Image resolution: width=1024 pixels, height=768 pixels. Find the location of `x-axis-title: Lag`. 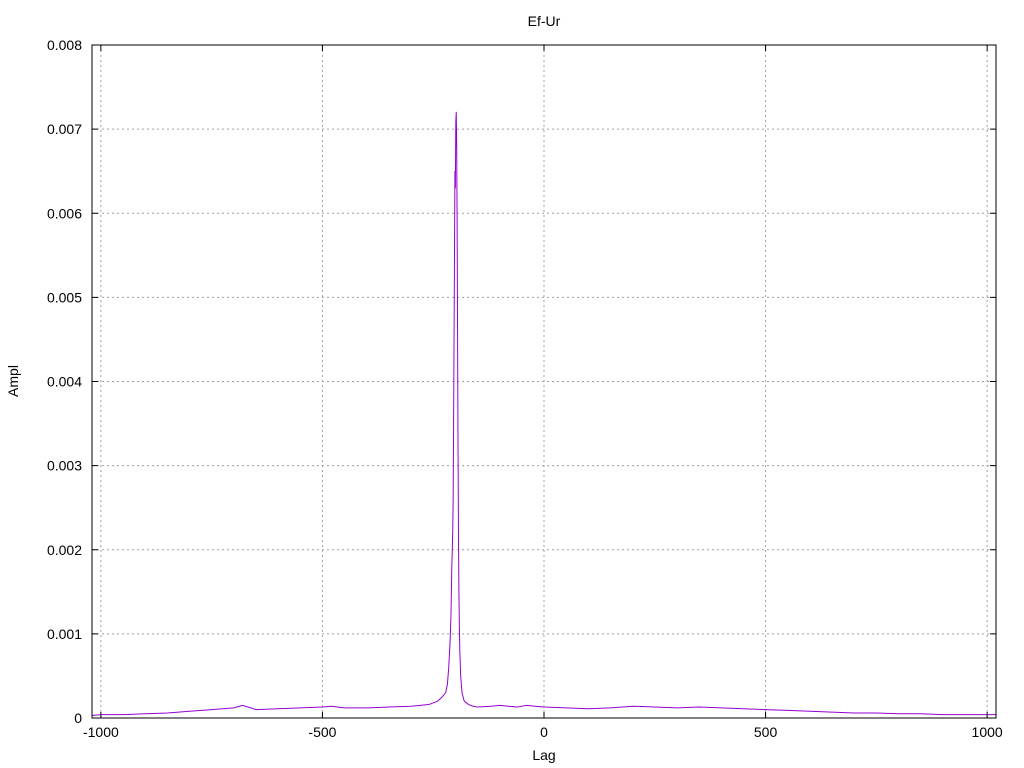

x-axis-title: Lag is located at coordinates (543, 755).